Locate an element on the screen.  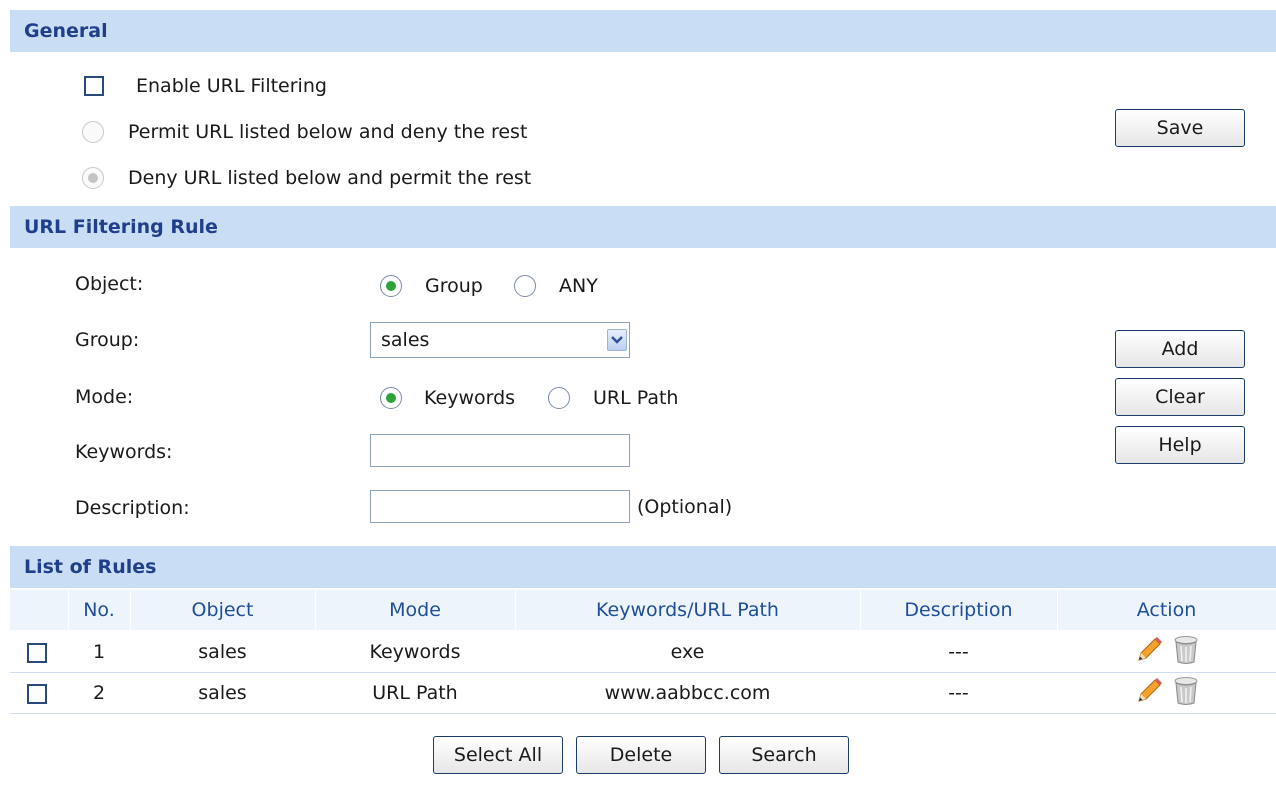
table-row: 1 sales Keywords exe --- is located at coordinates (643, 652).